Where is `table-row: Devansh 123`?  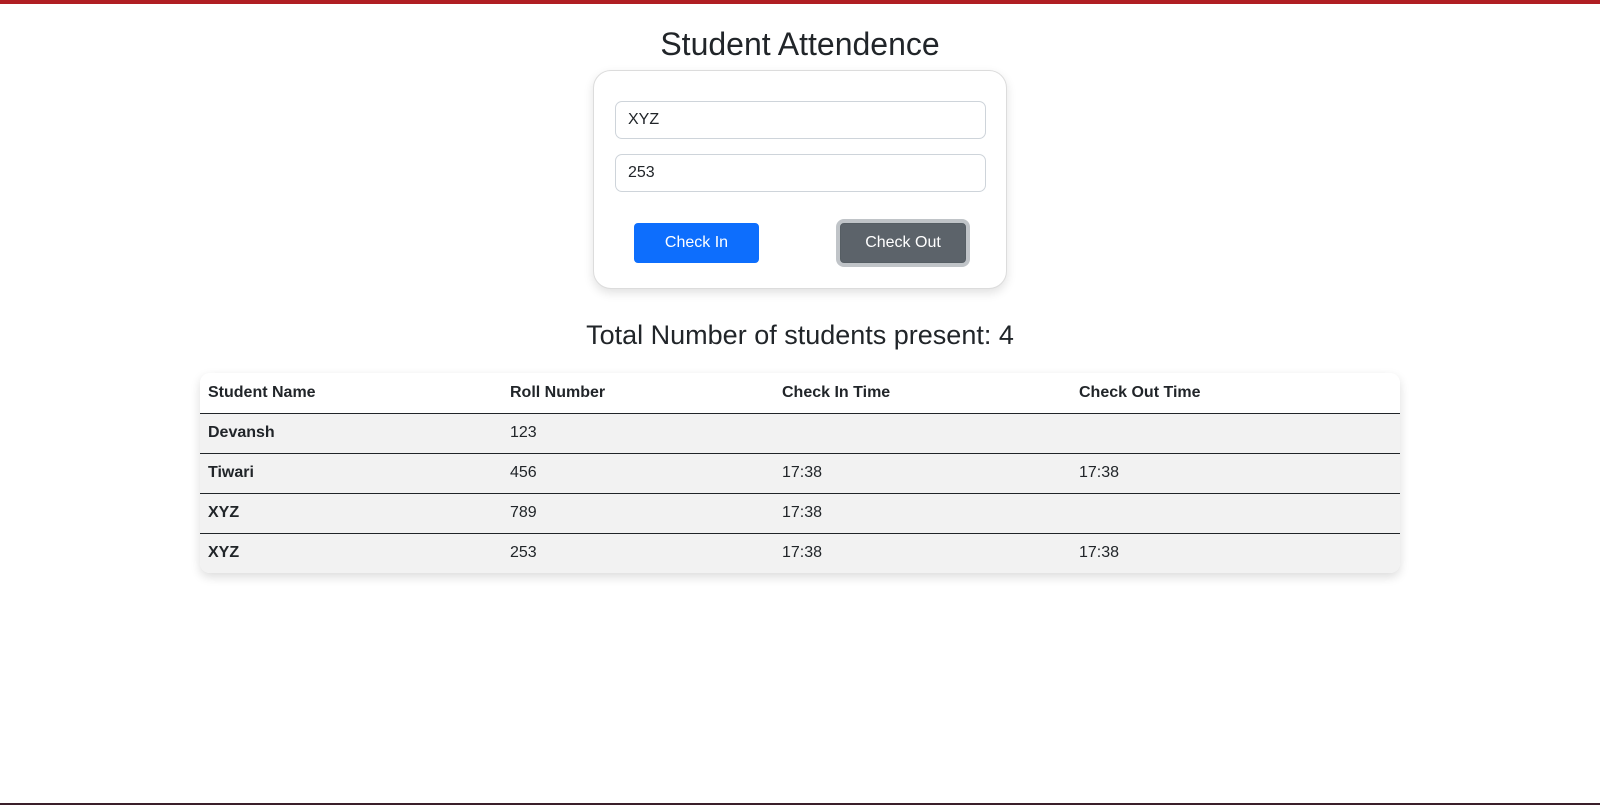
table-row: Devansh 123 is located at coordinates (800, 433).